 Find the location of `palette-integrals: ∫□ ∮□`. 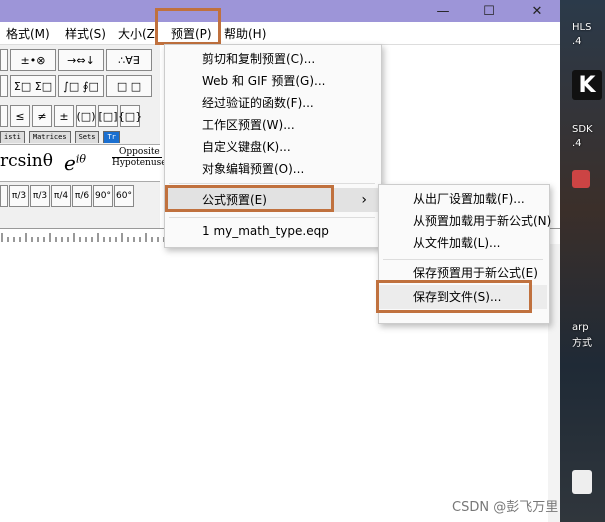

palette-integrals: ∫□ ∮□ is located at coordinates (81, 86).